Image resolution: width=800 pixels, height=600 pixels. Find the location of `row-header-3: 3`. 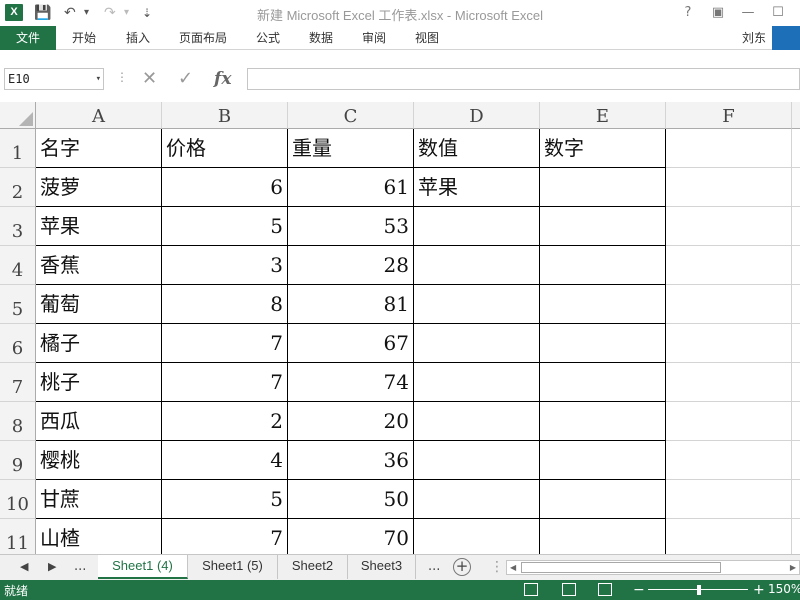

row-header-3: 3 is located at coordinates (18, 226).